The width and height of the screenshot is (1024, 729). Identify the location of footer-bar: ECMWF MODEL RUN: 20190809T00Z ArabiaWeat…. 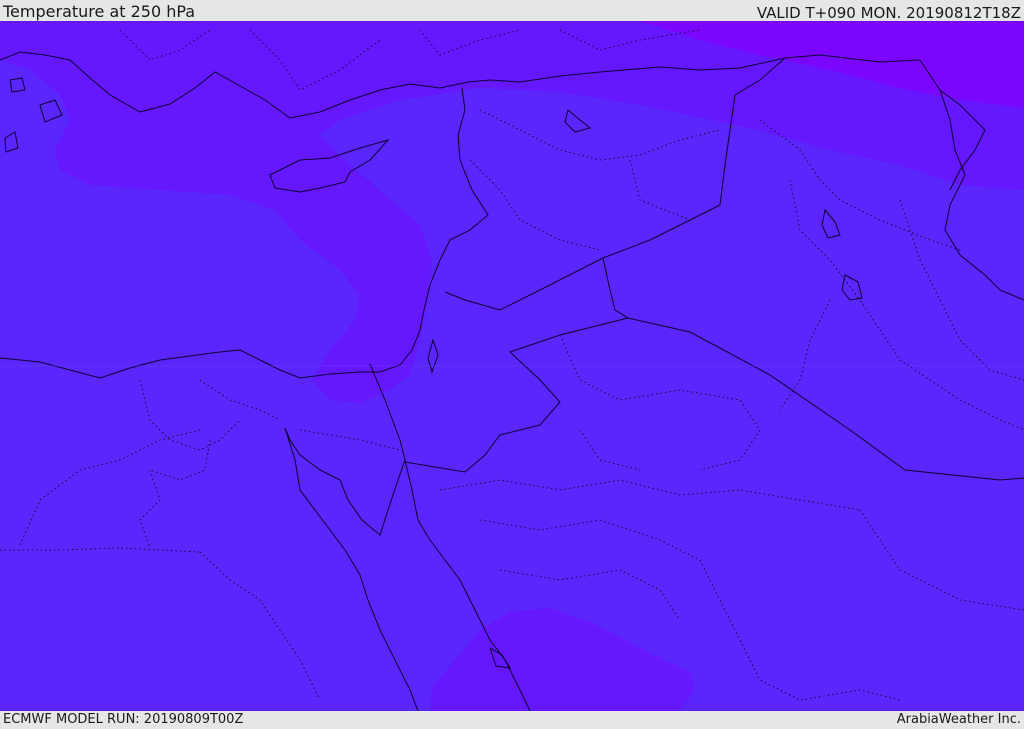
(512, 720).